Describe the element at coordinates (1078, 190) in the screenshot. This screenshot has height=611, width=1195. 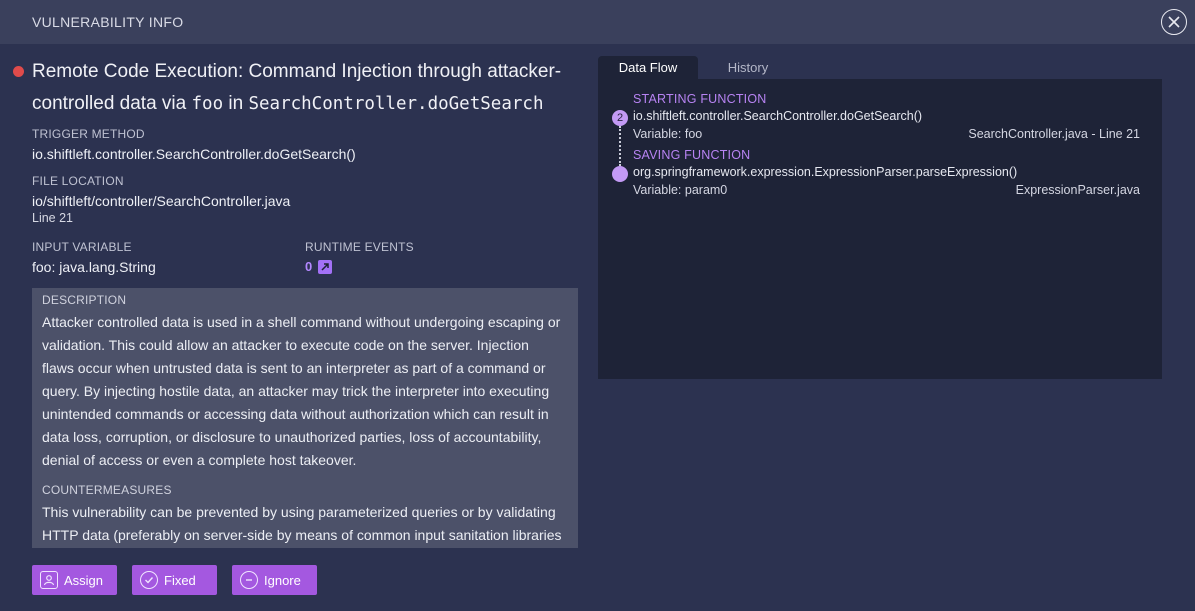
I see `saving-function-file: ExpressionParser.java` at that location.